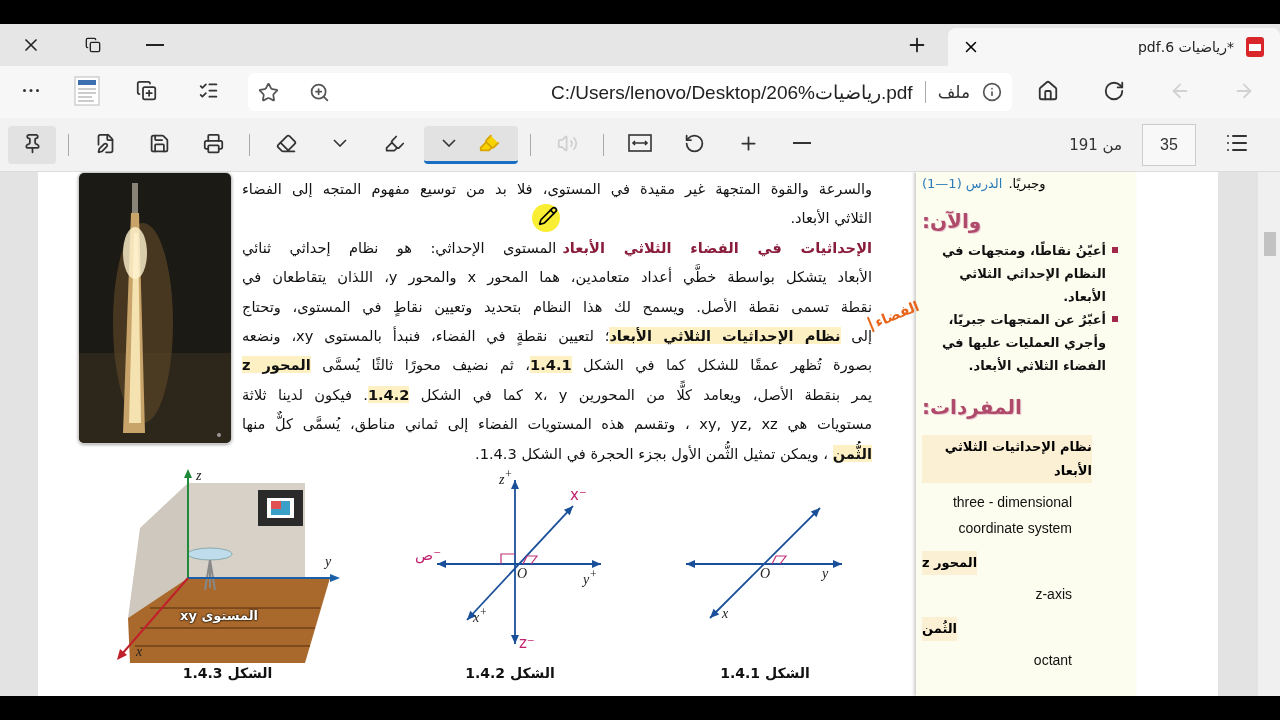 Image resolution: width=1280 pixels, height=720 pixels. I want to click on vocab-english: z-axis, so click(1053, 594).